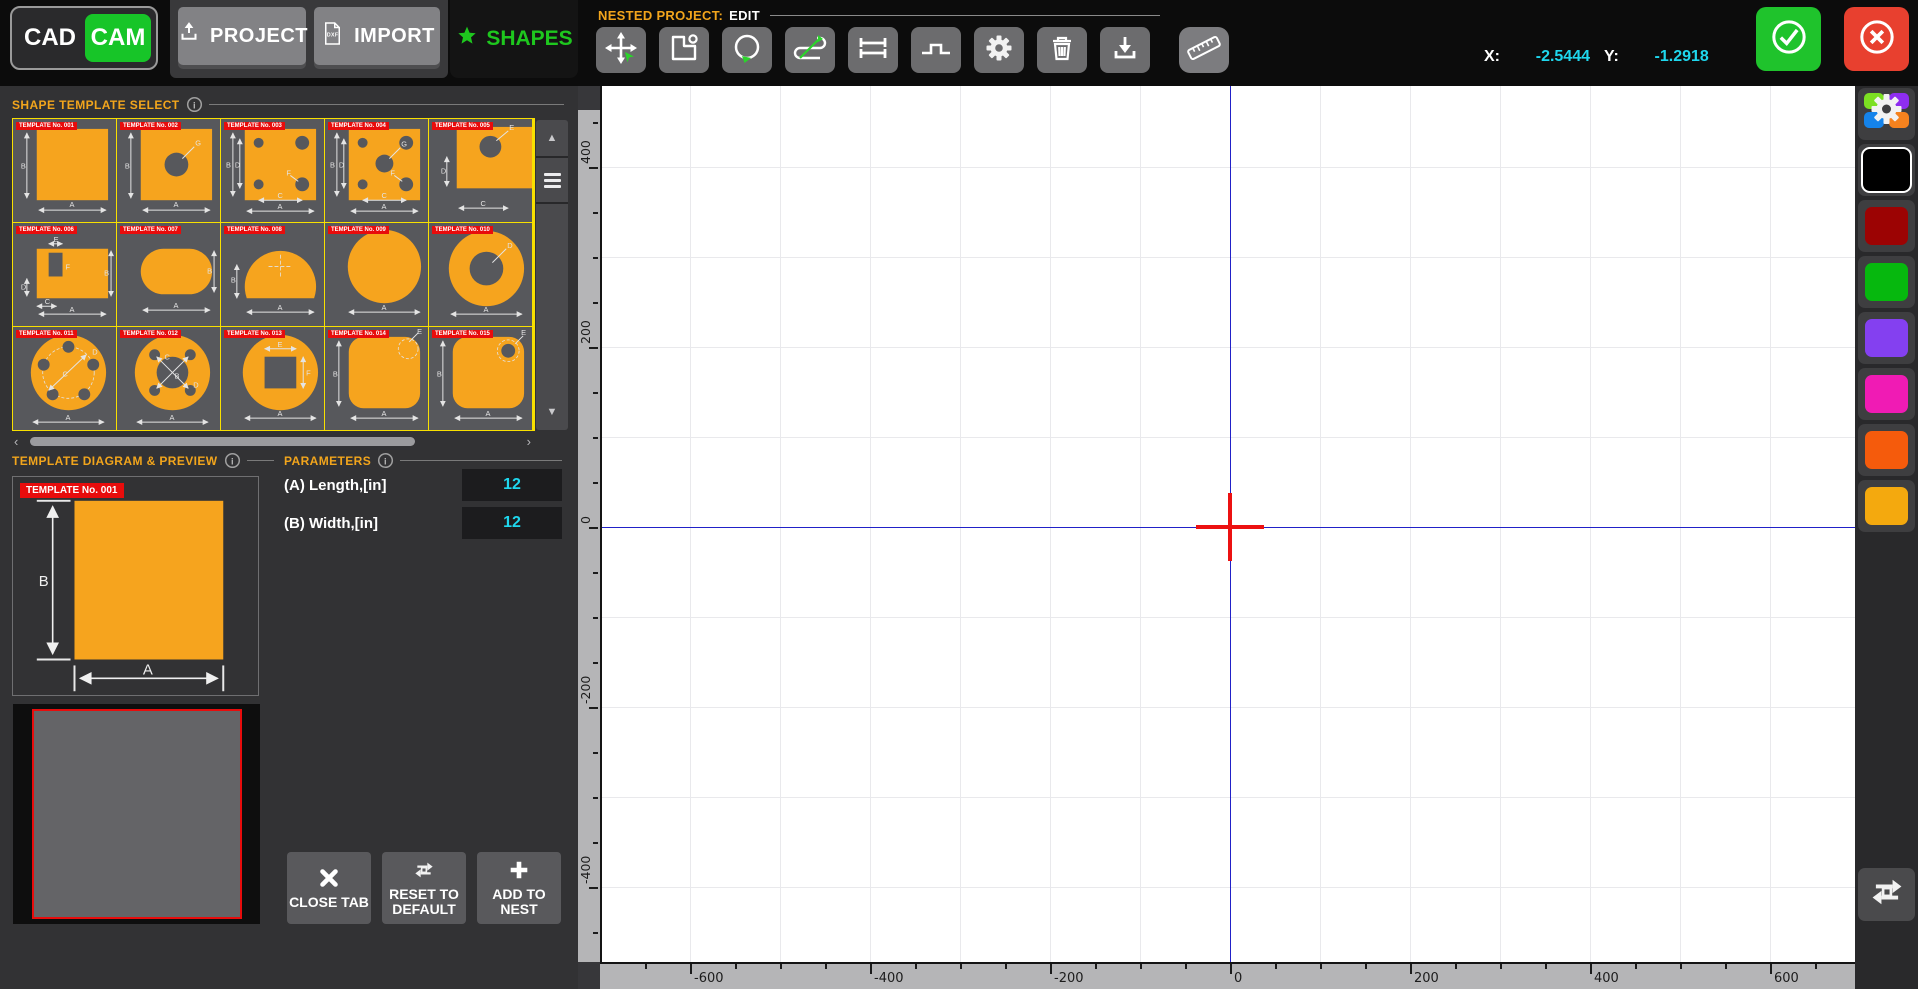 The width and height of the screenshot is (1918, 989). Describe the element at coordinates (999, 50) in the screenshot. I see `settings-tool` at that location.